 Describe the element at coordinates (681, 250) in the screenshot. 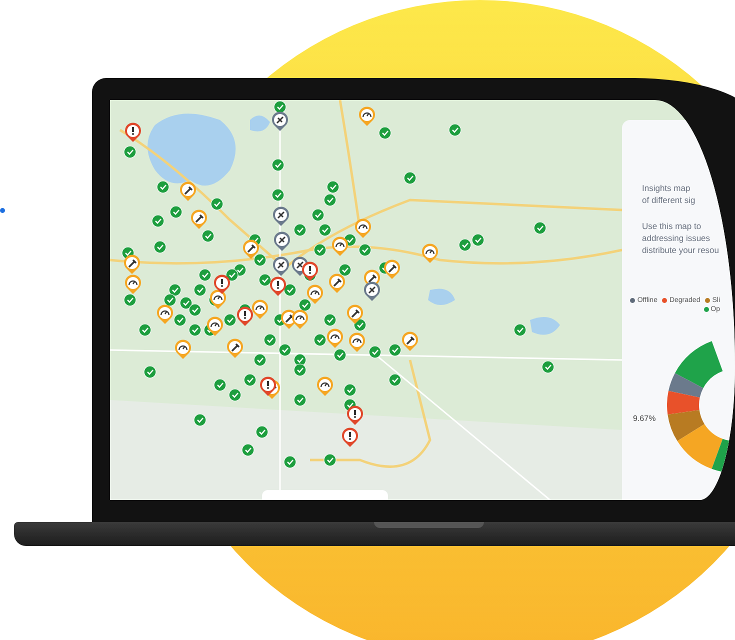

I see `description-text: distribute your resou` at that location.